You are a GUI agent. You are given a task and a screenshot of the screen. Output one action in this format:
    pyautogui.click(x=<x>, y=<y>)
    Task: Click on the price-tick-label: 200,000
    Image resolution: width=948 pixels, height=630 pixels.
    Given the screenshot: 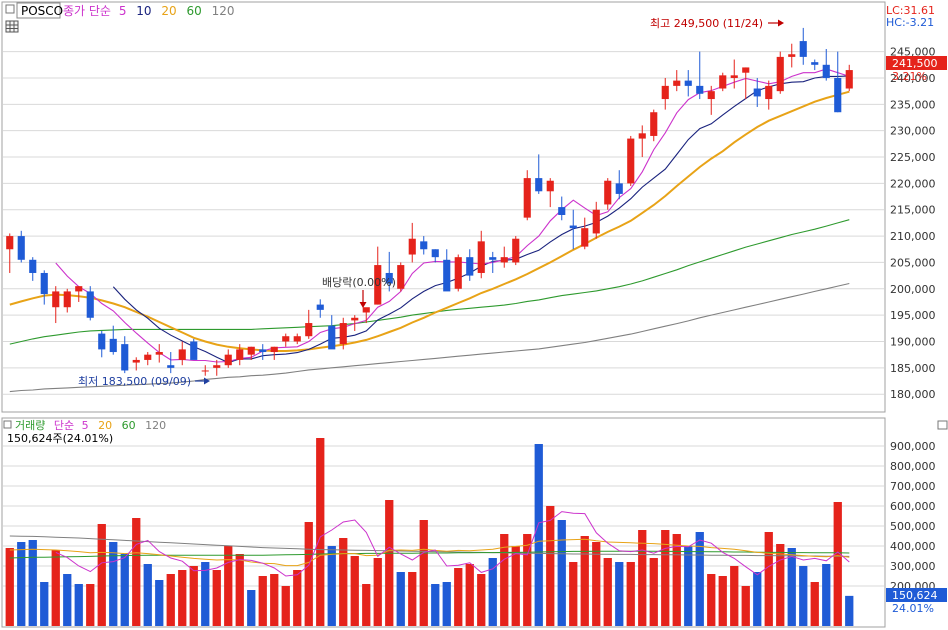 What is the action you would take?
    pyautogui.click(x=913, y=289)
    